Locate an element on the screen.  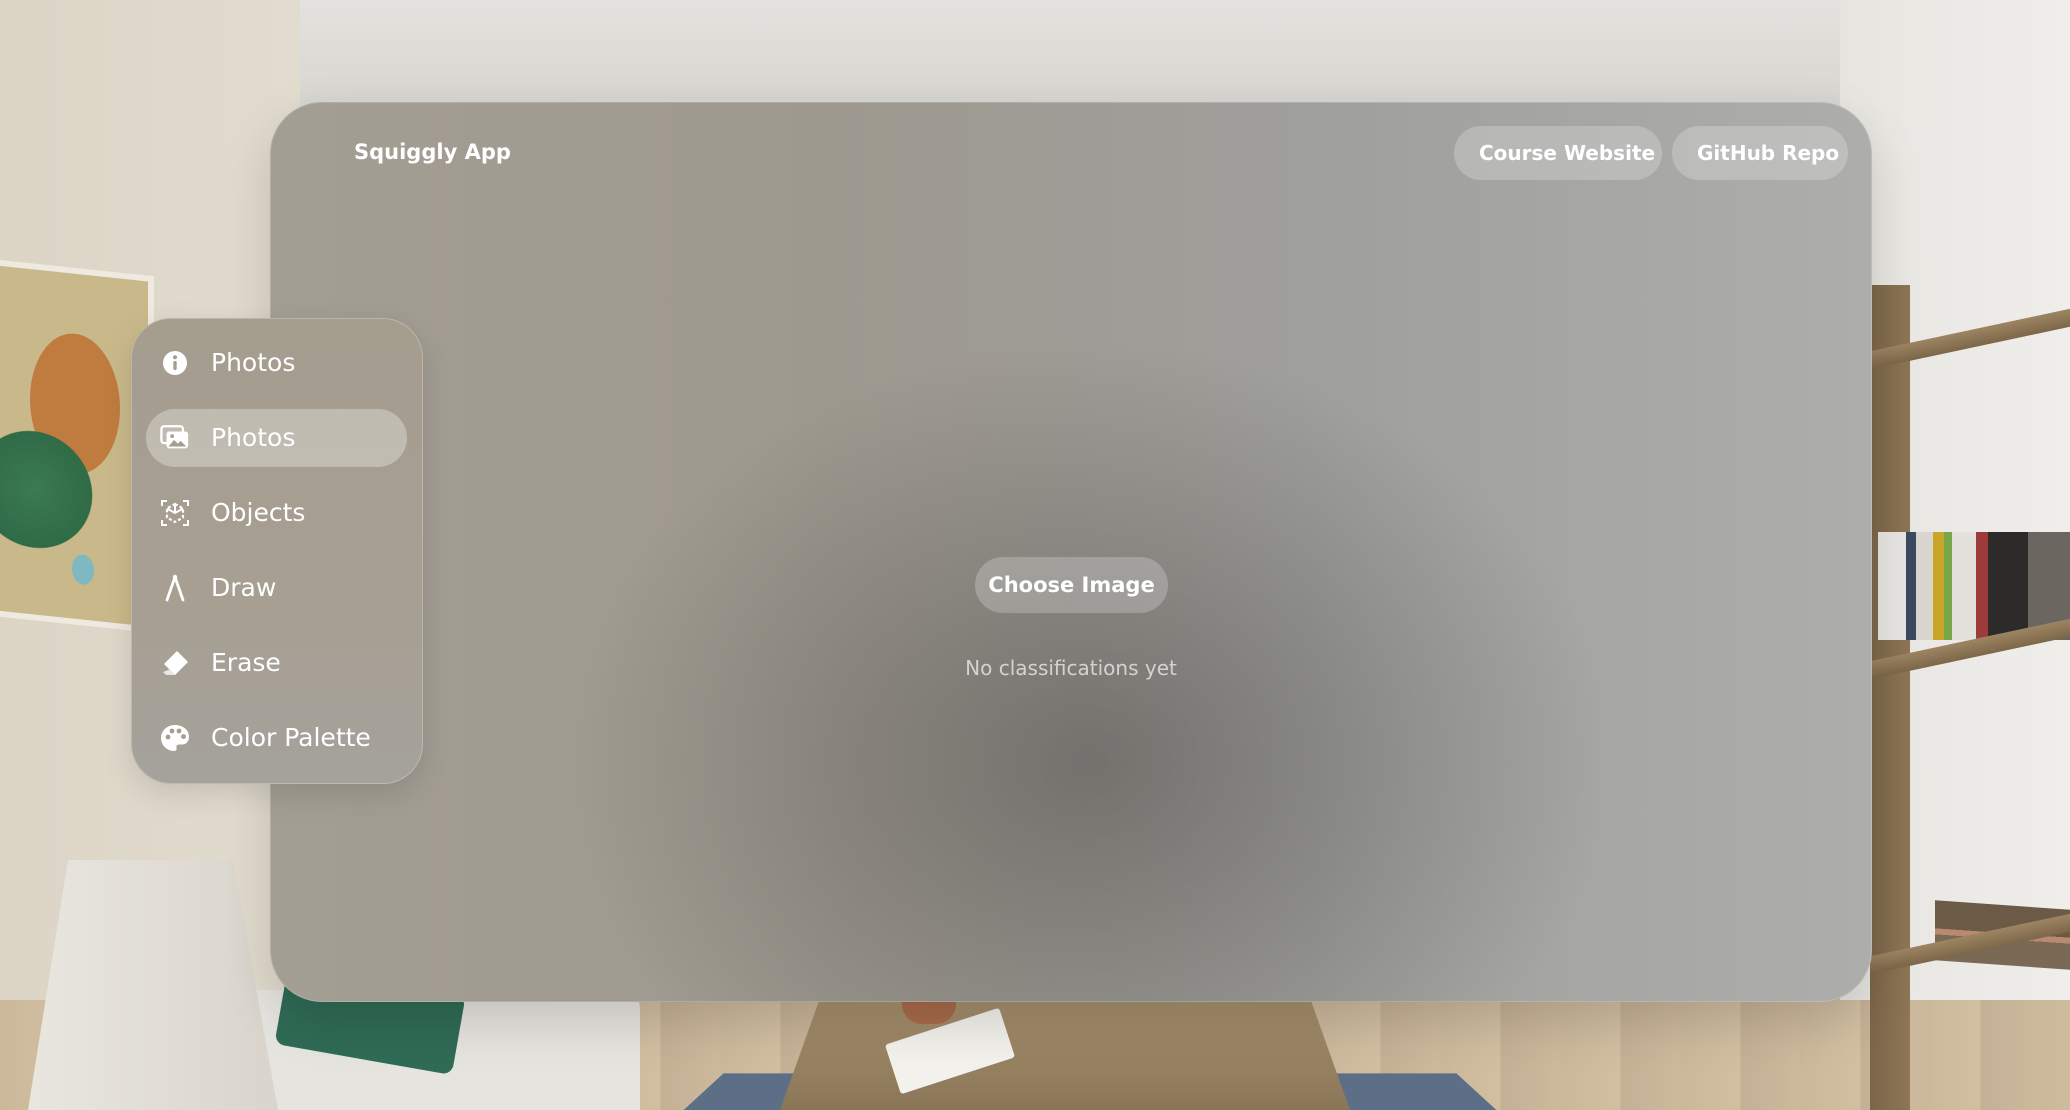
photo-icon is located at coordinates (175, 438).